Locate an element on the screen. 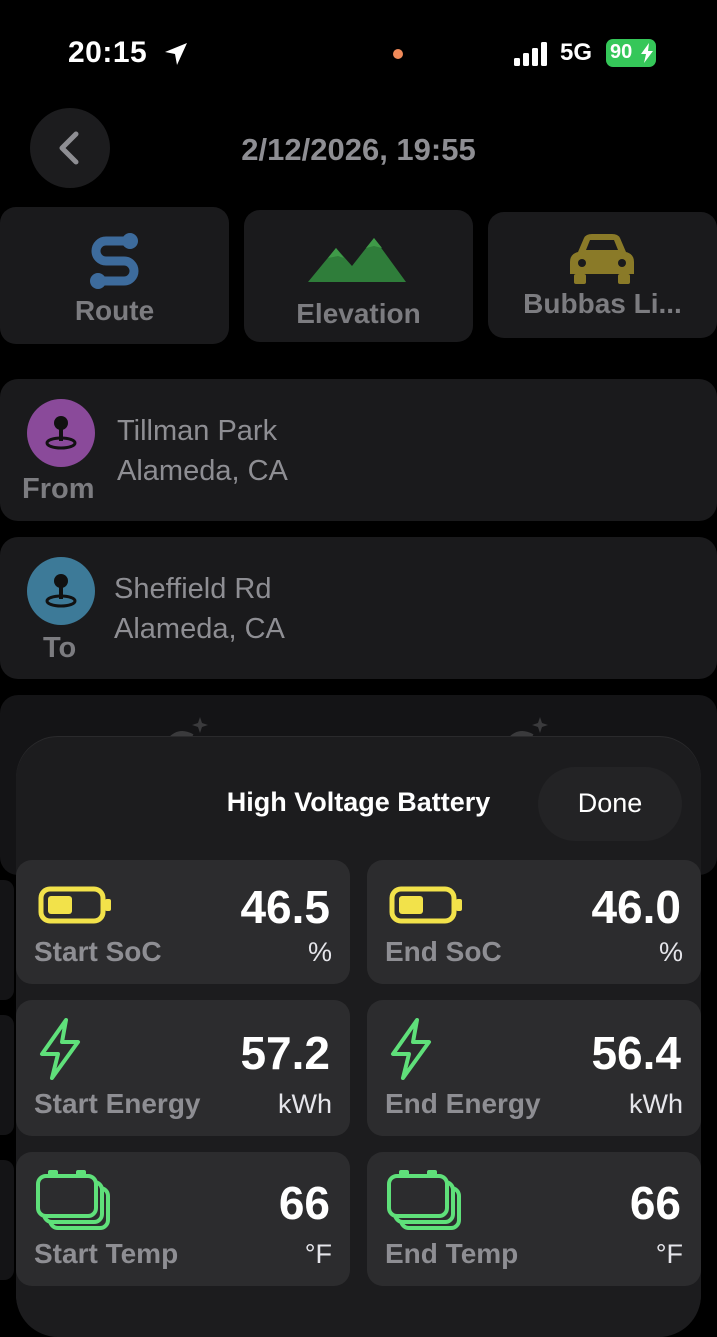 The height and width of the screenshot is (1337, 717). route-icon is located at coordinates (114, 261).